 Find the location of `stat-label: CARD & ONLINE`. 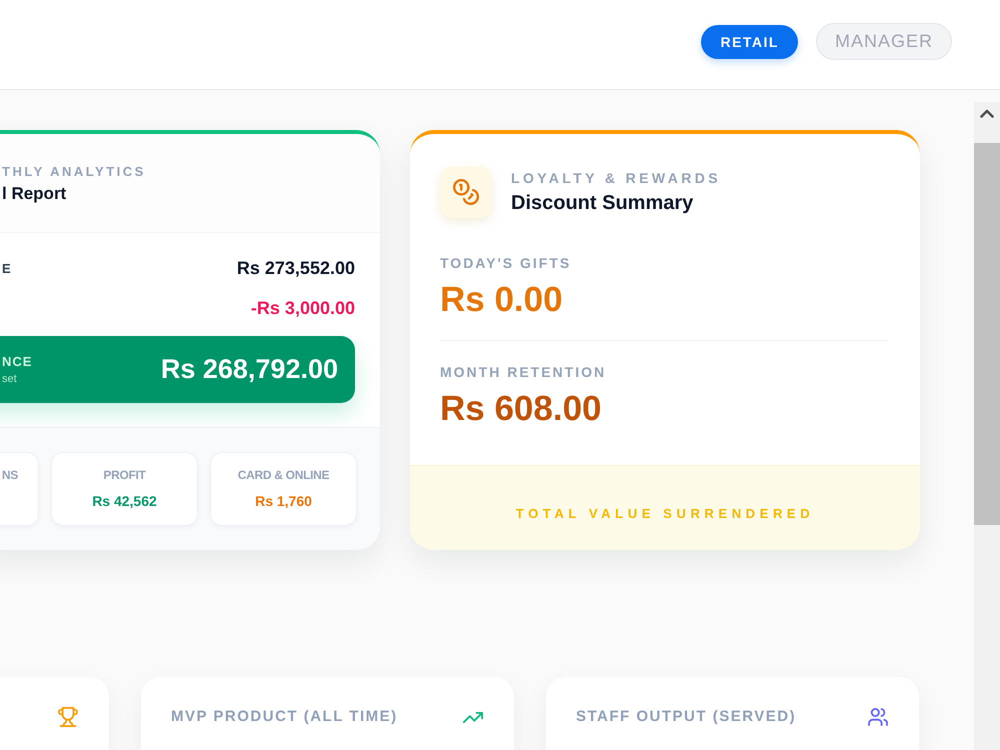

stat-label: CARD & ONLINE is located at coordinates (284, 475).